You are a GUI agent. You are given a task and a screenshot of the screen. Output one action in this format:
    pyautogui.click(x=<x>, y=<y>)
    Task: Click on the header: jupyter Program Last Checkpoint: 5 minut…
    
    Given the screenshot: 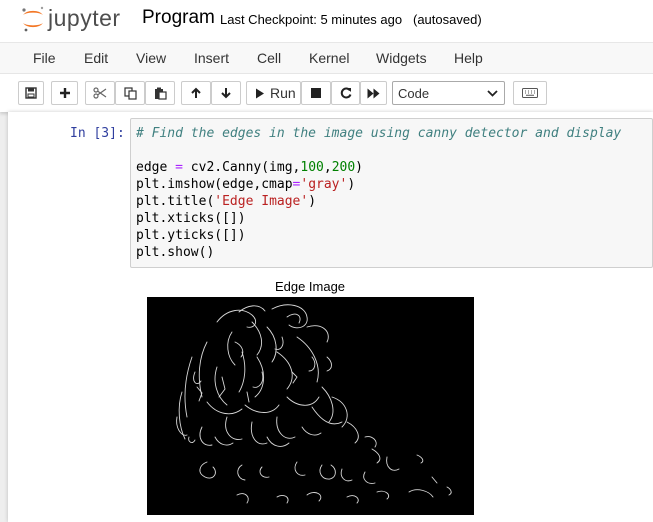 What is the action you would take?
    pyautogui.click(x=326, y=21)
    